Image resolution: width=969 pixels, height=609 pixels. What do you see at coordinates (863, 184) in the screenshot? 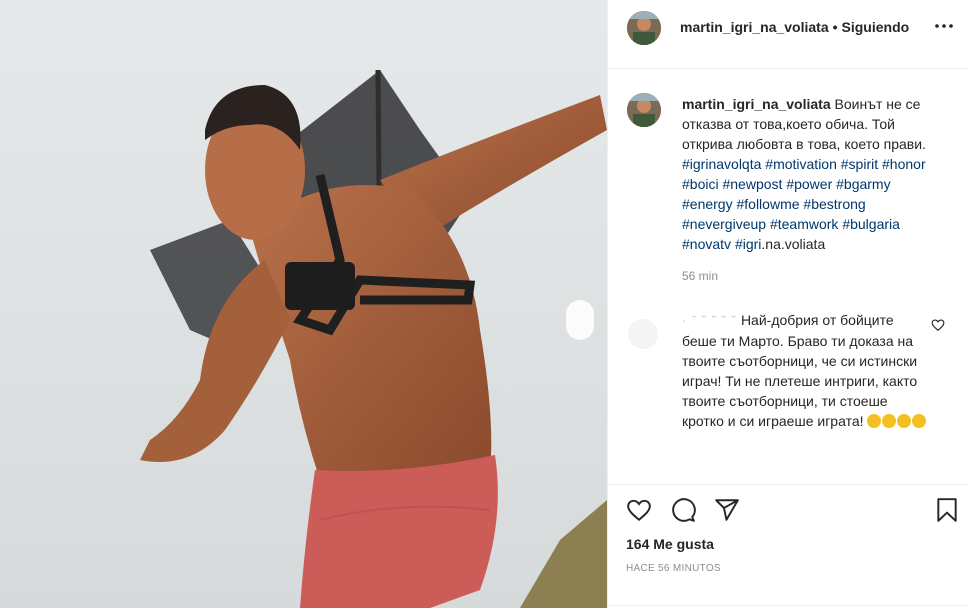
I see `hashtag: #bgarmy` at bounding box center [863, 184].